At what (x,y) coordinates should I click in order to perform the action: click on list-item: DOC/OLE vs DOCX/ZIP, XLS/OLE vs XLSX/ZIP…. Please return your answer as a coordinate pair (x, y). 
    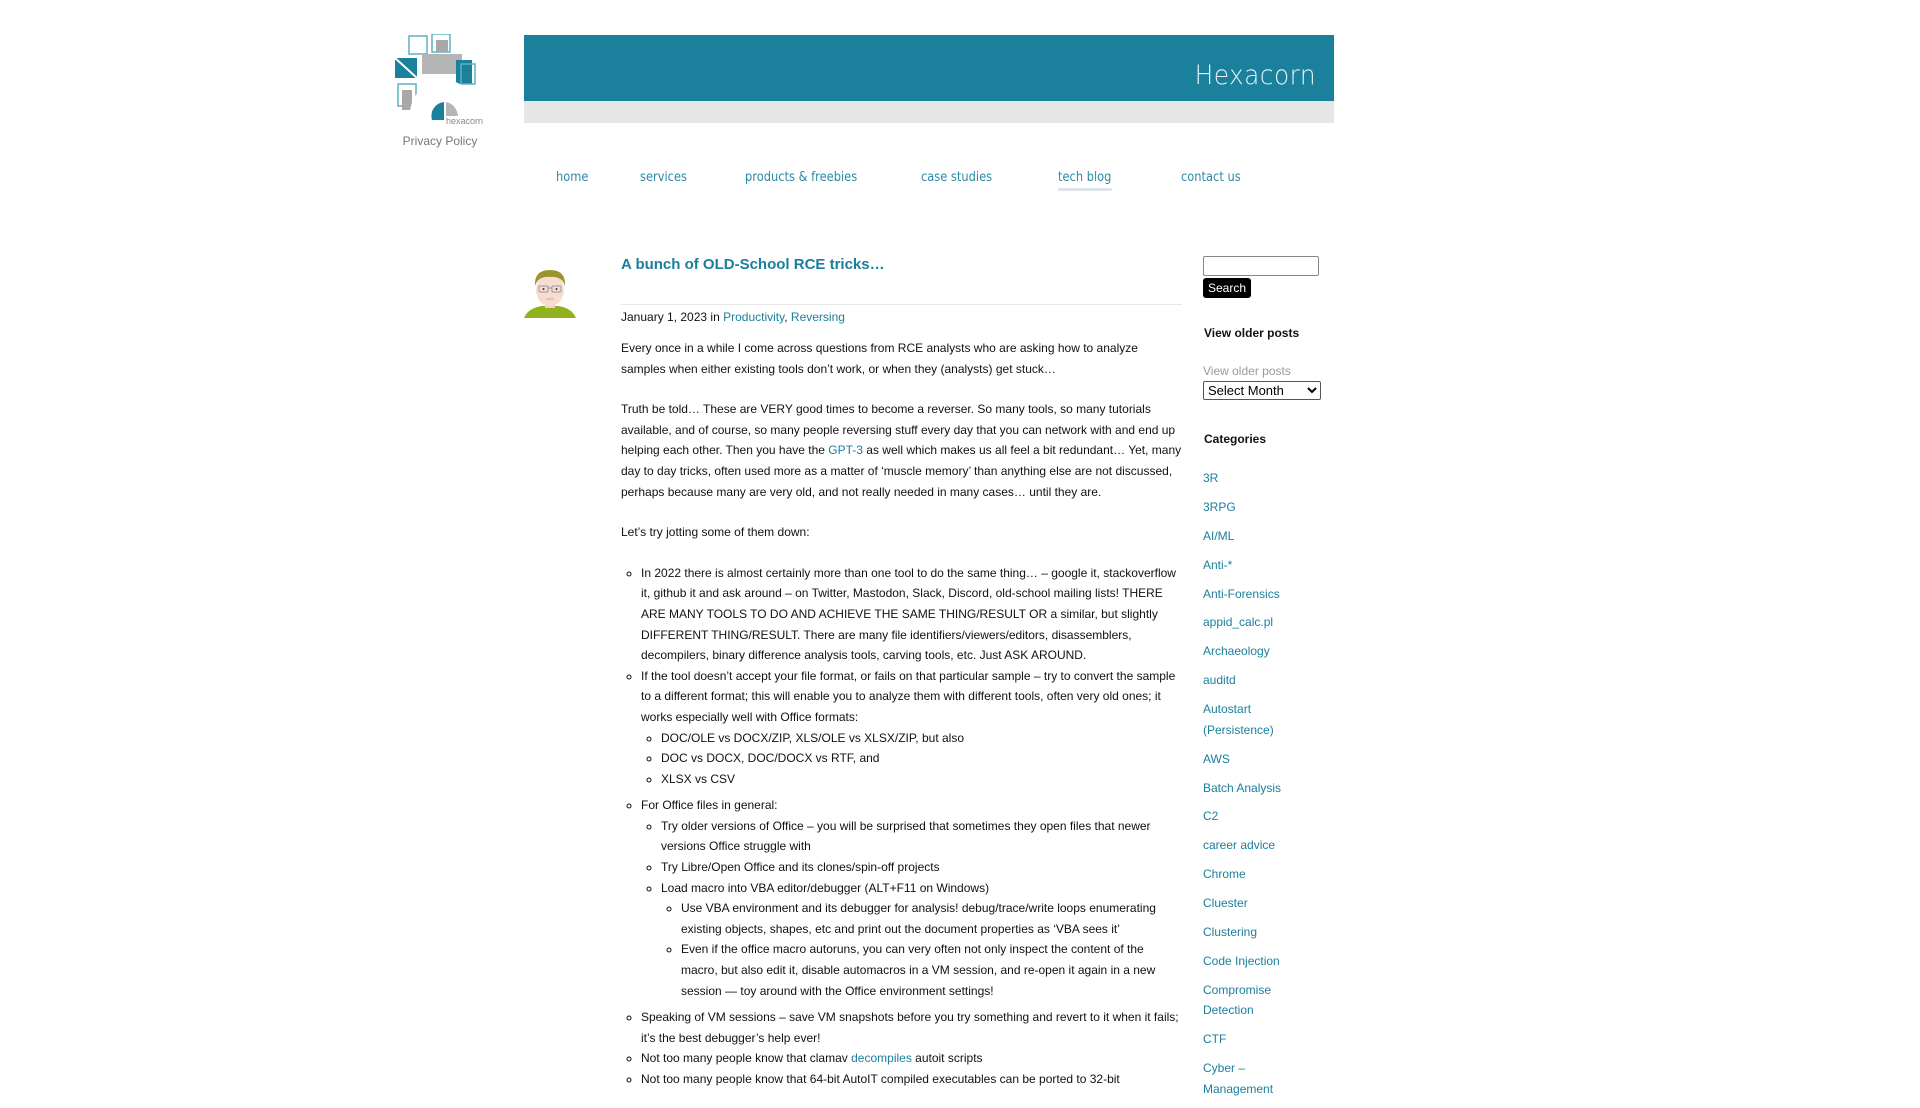
    Looking at the image, I should click on (921, 738).